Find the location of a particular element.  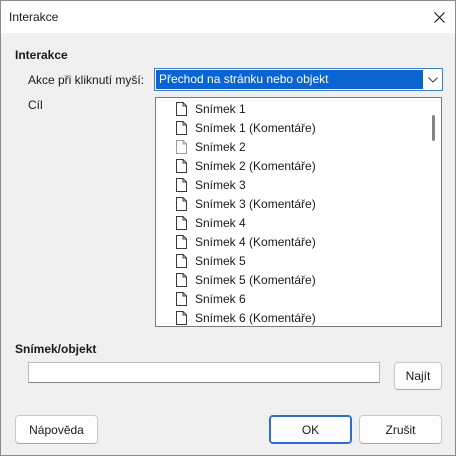

list-item-label: Snímek 3 (Komentáře) is located at coordinates (255, 203).